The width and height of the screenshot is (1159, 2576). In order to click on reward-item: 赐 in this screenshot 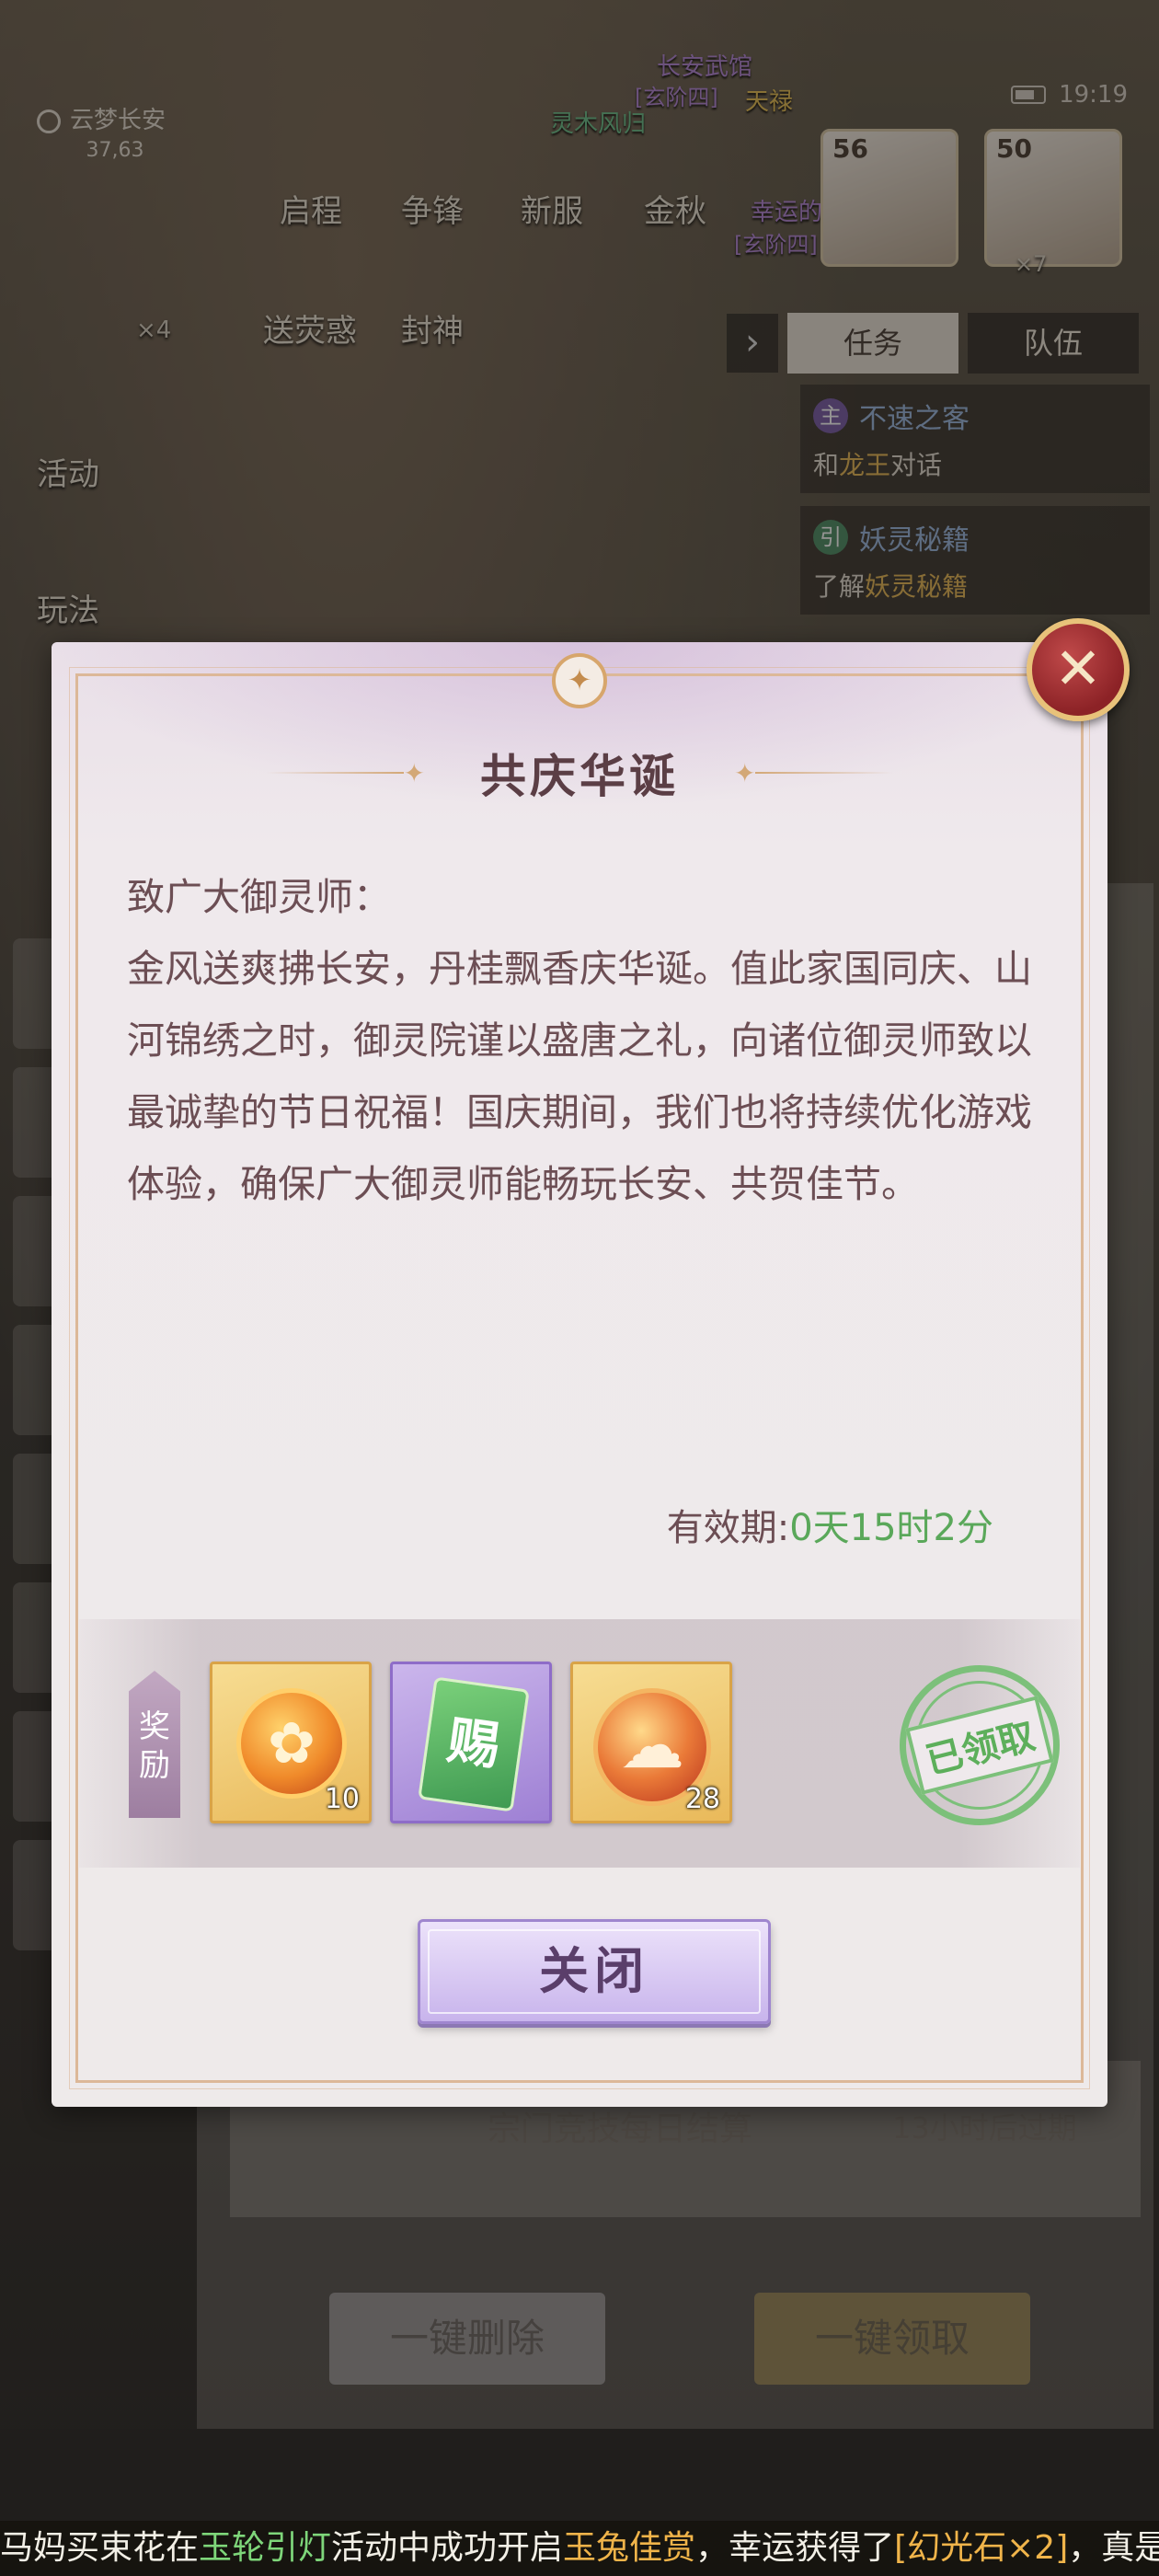, I will do `click(471, 1742)`.